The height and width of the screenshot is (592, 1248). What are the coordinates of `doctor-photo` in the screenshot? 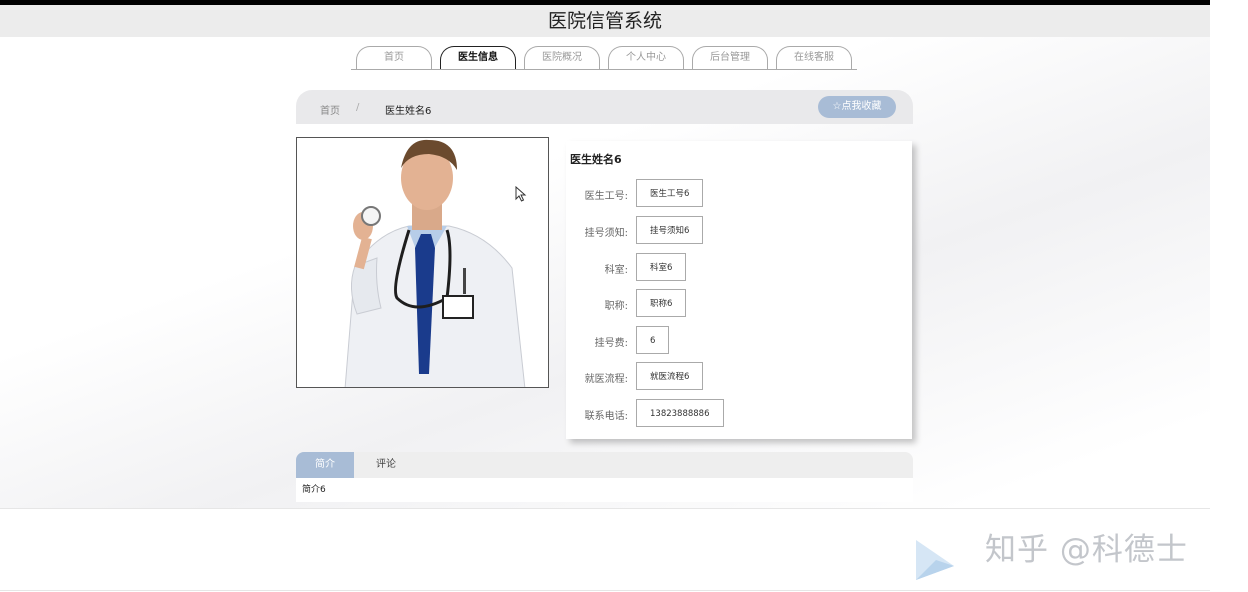 It's located at (422, 262).